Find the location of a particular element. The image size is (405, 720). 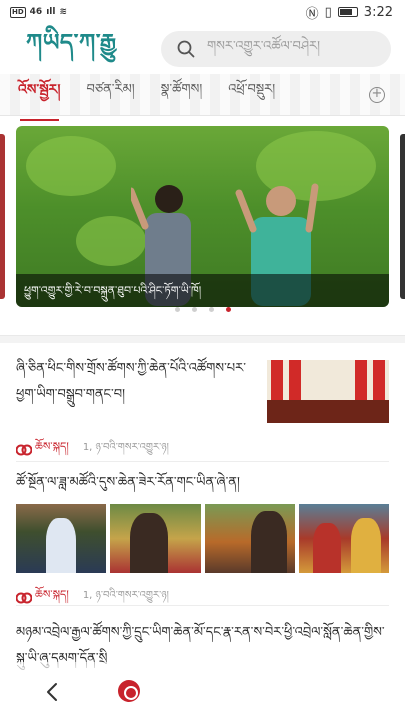

search-bar: གསར་འགྱུར་འཚོལ་བཤེར། is located at coordinates (276, 49).